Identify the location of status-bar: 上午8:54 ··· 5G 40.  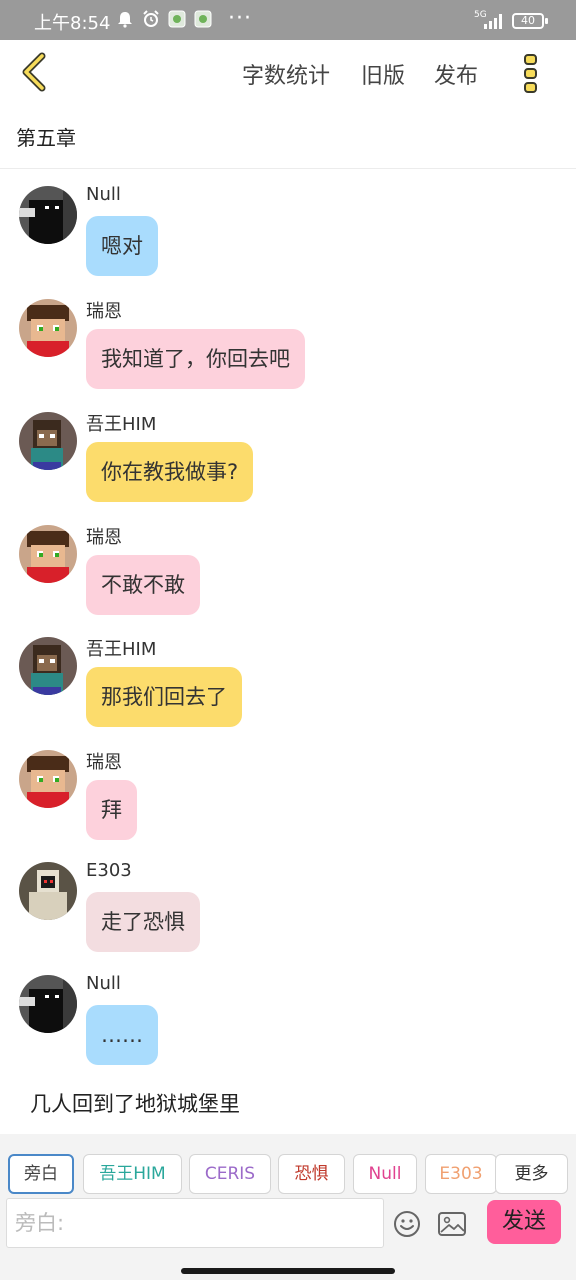
(288, 20).